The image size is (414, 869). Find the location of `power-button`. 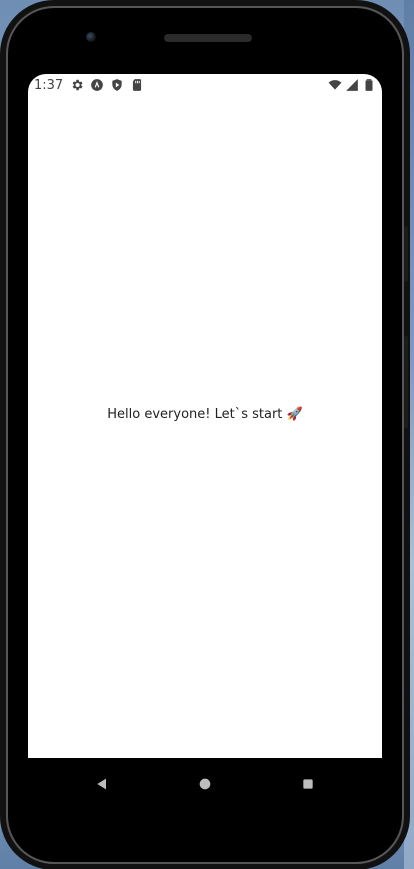

power-button is located at coordinates (406, 254).